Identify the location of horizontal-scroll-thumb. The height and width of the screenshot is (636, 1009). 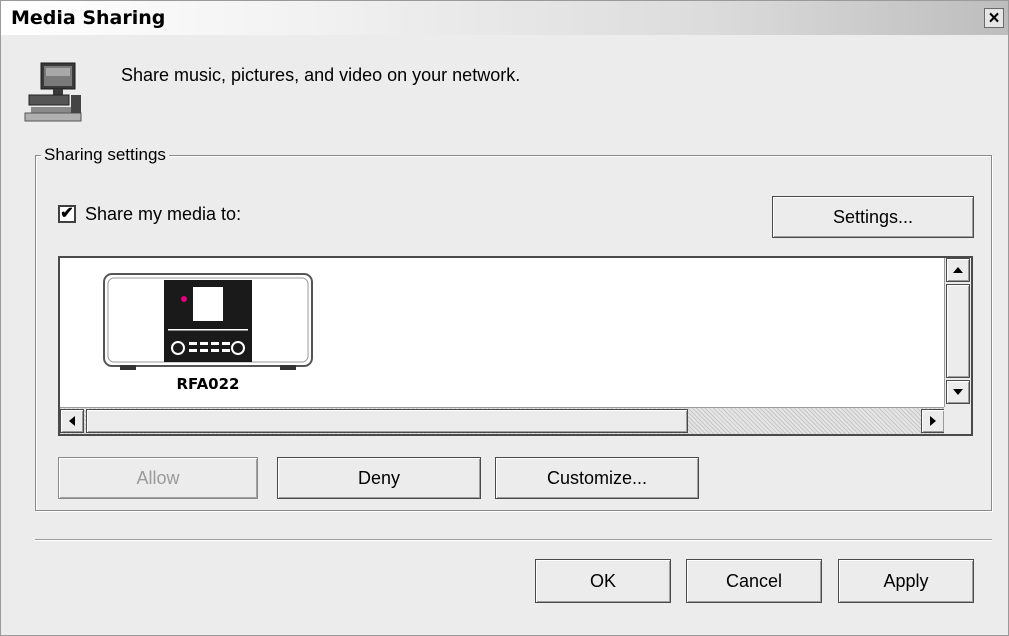
(387, 421).